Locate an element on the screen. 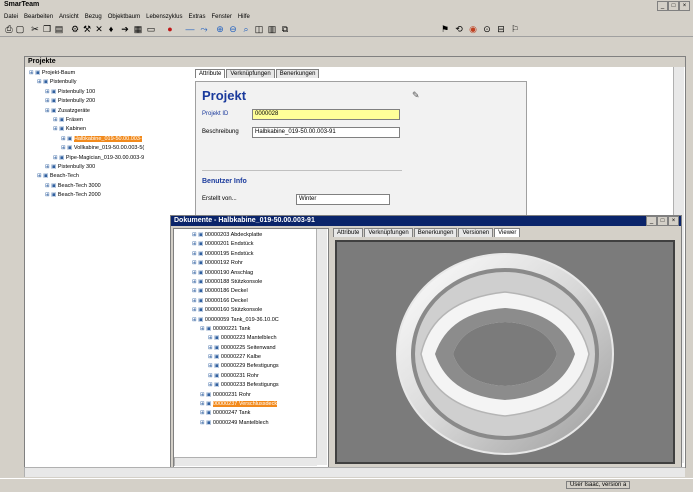 The width and height of the screenshot is (693, 492). zoom-icon: ⌕ is located at coordinates (246, 29).